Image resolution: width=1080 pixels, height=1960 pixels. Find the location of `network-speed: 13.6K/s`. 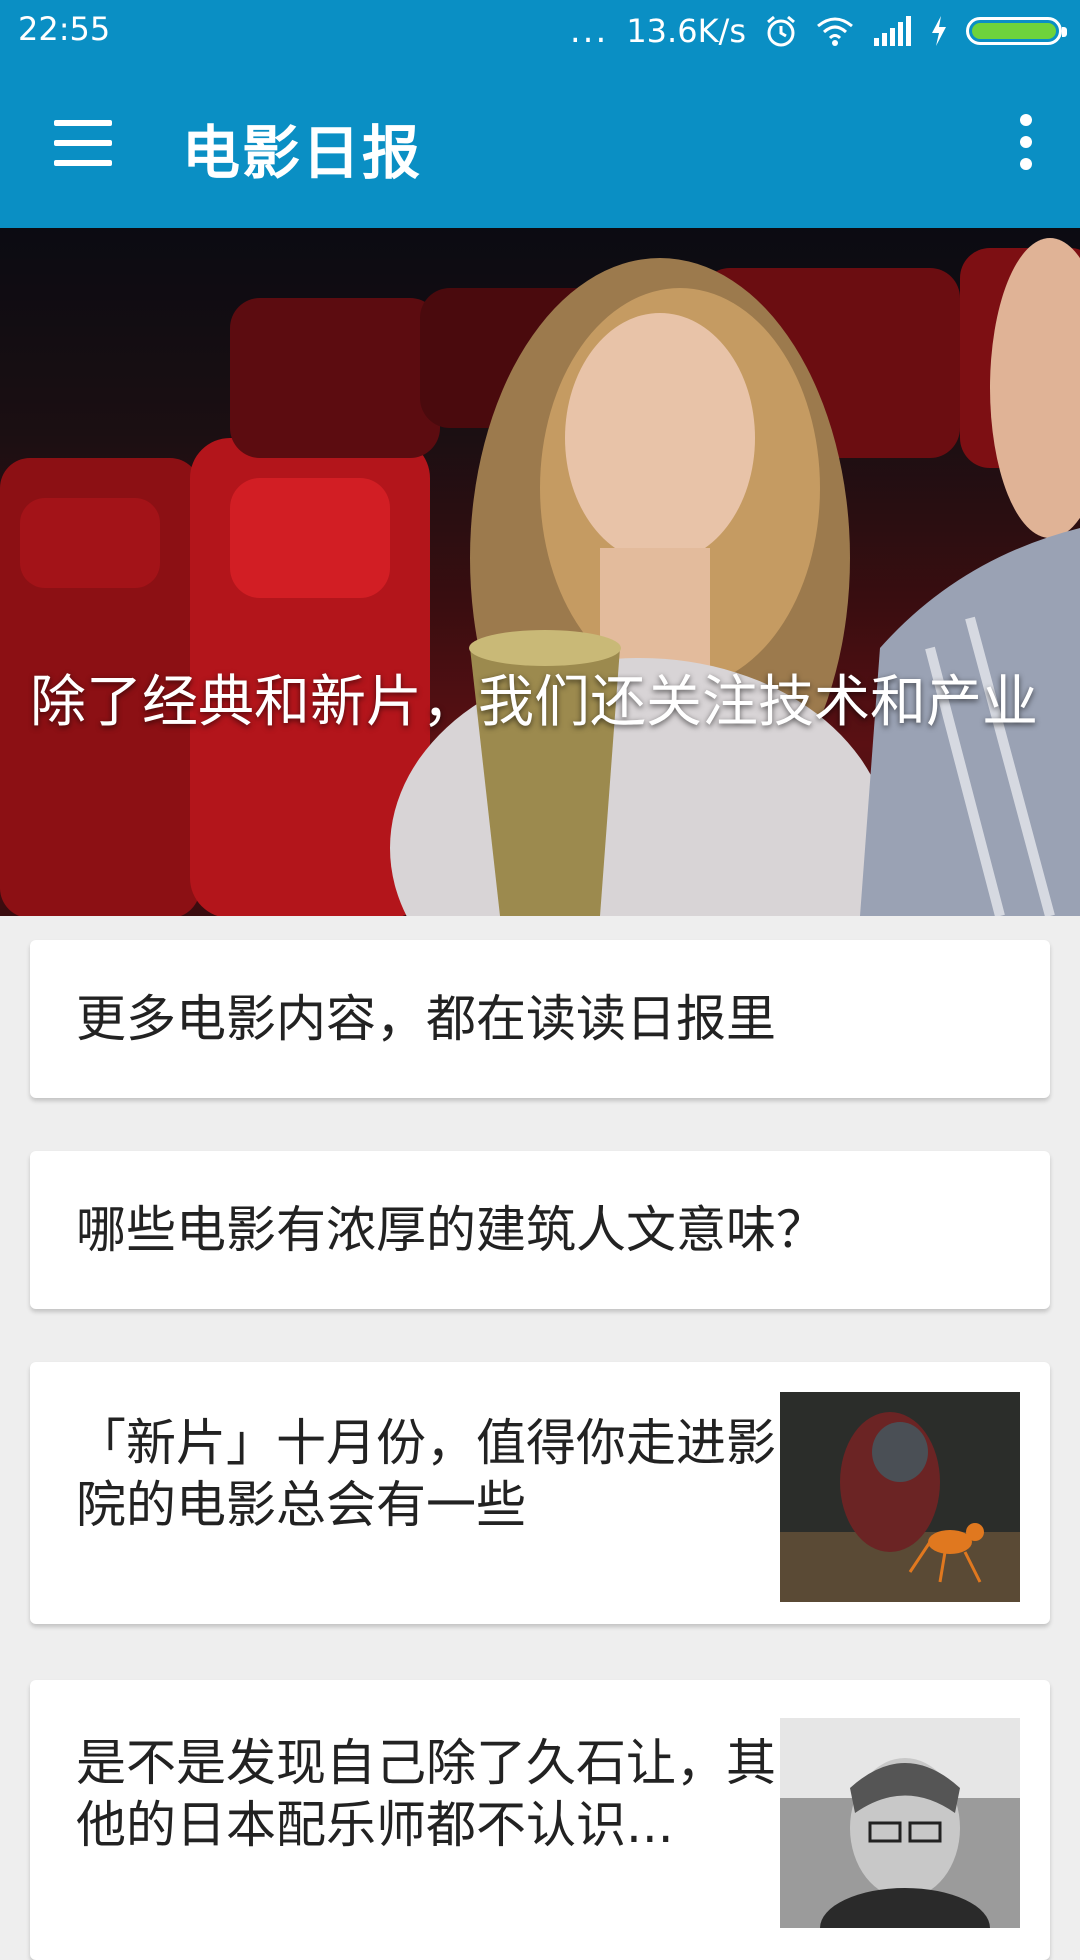

network-speed: 13.6K/s is located at coordinates (686, 31).